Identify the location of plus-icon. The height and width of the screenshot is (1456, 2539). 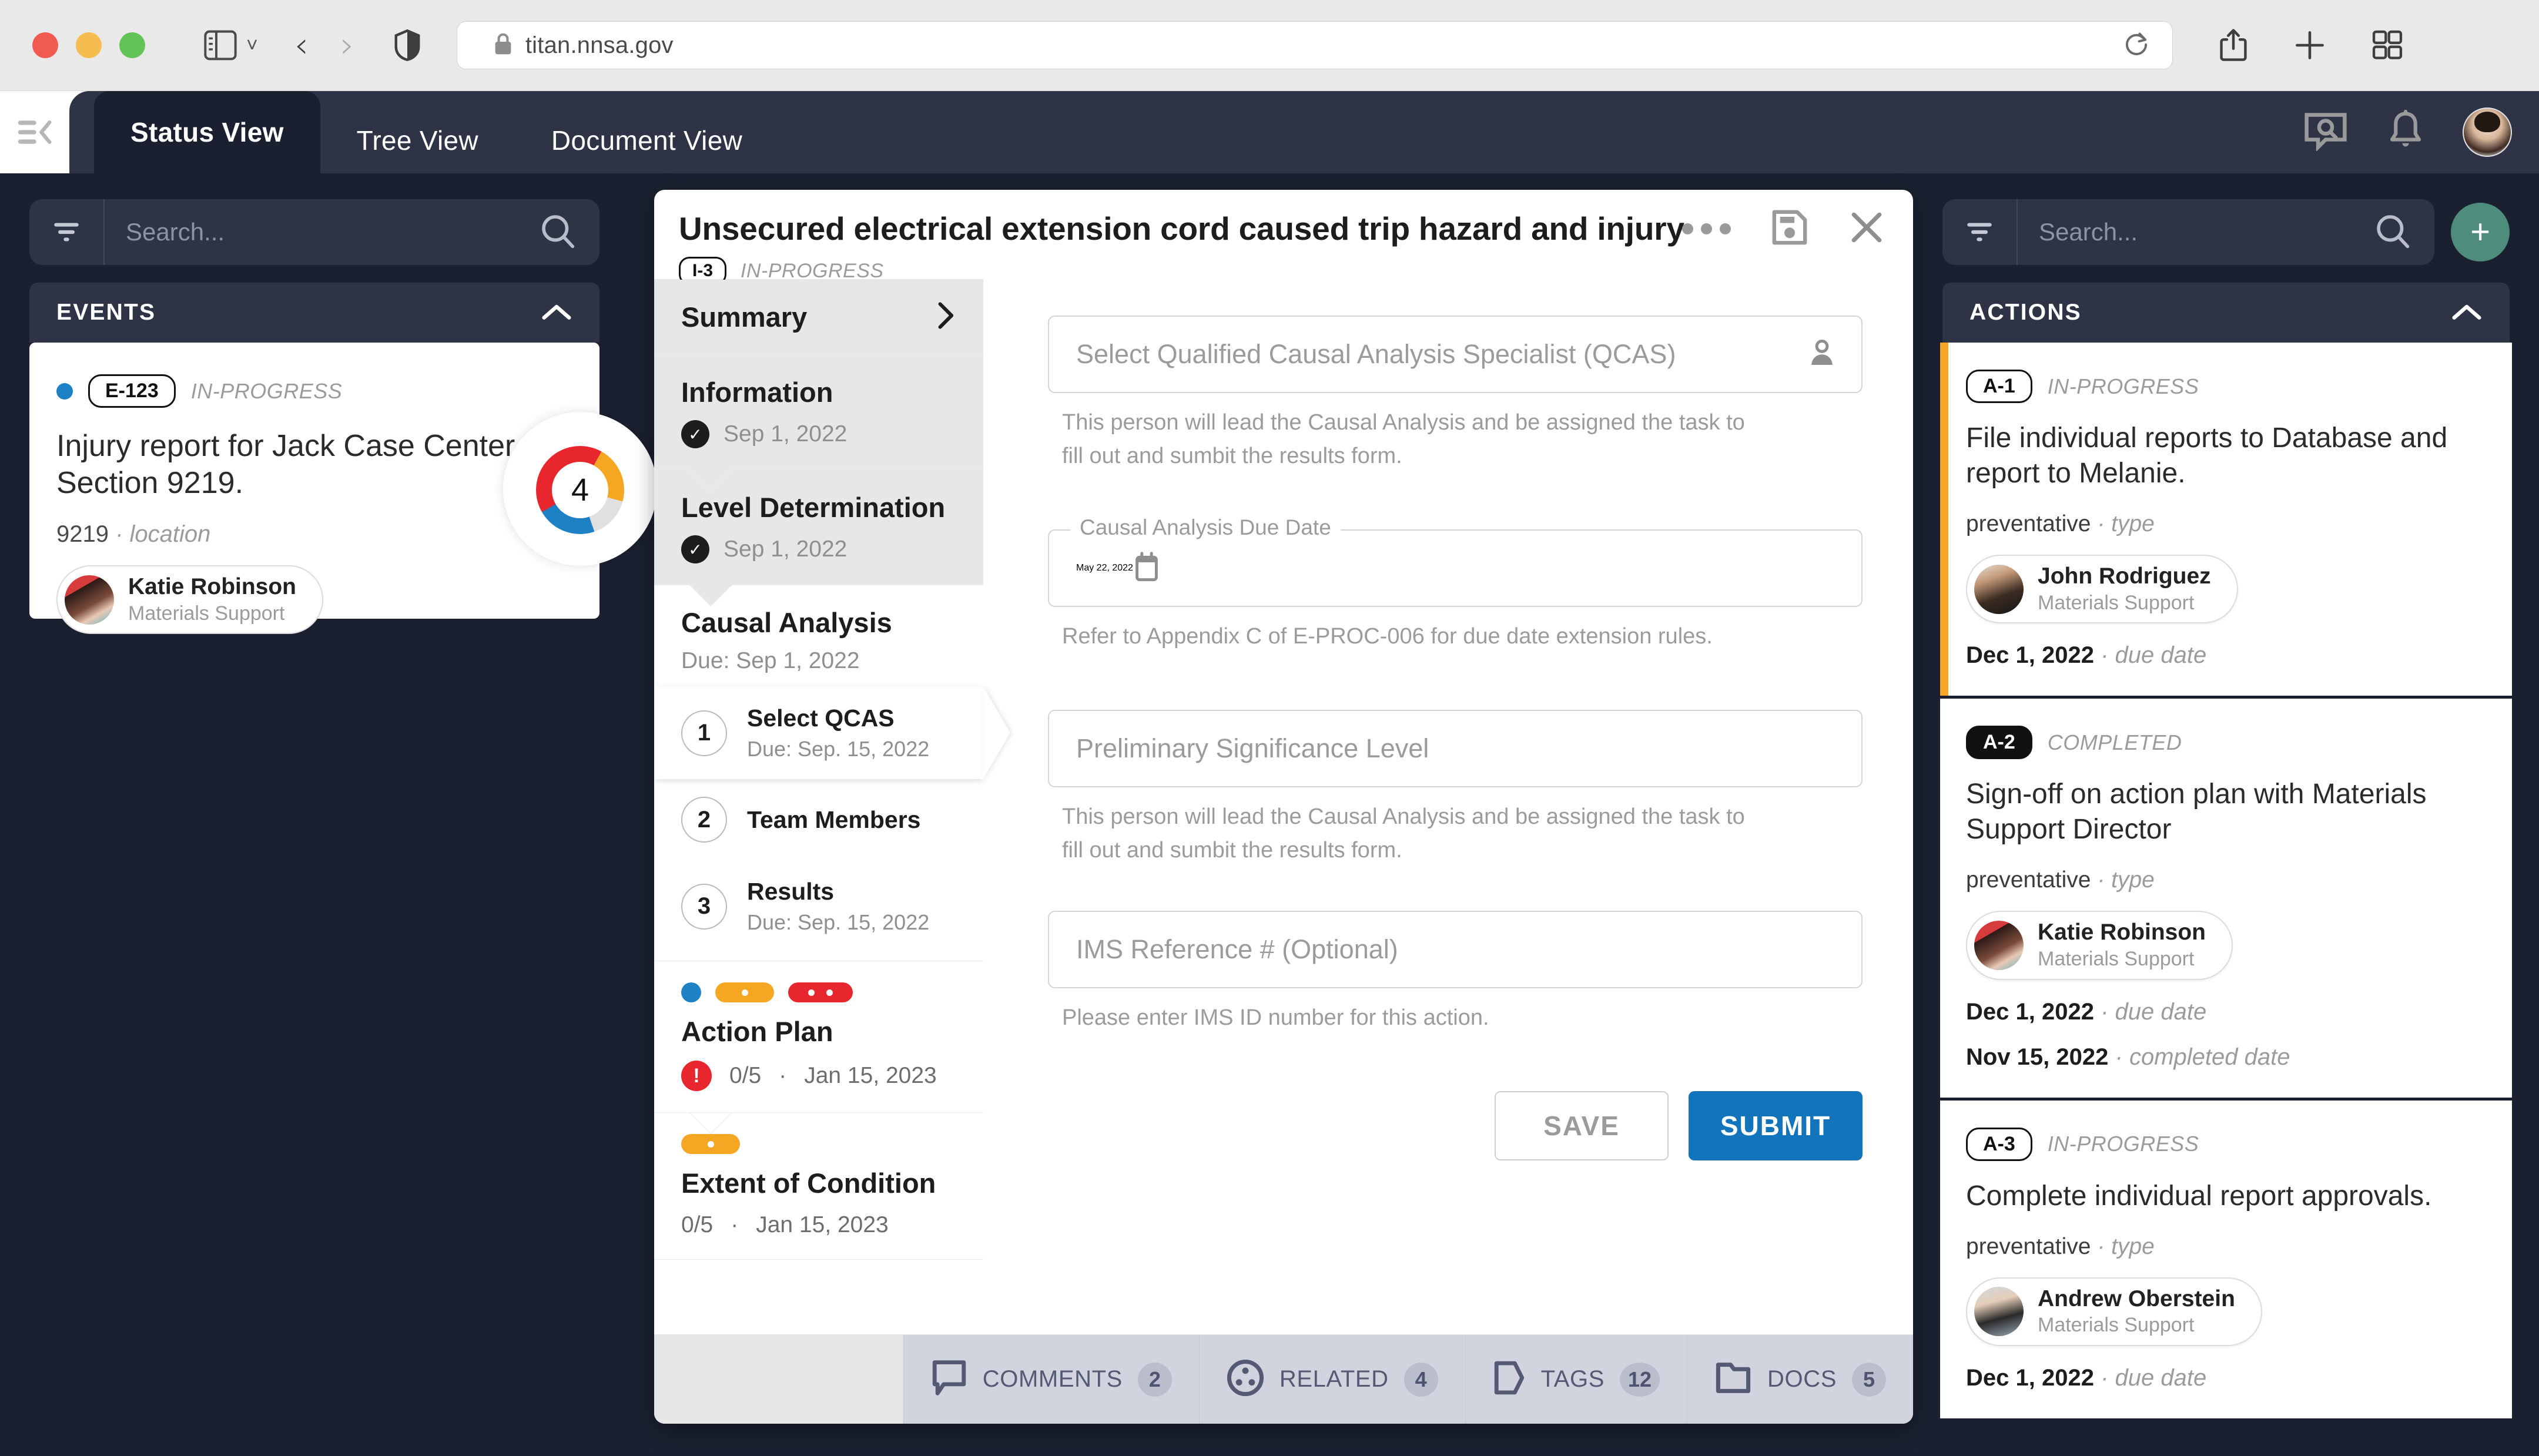
(2310, 45).